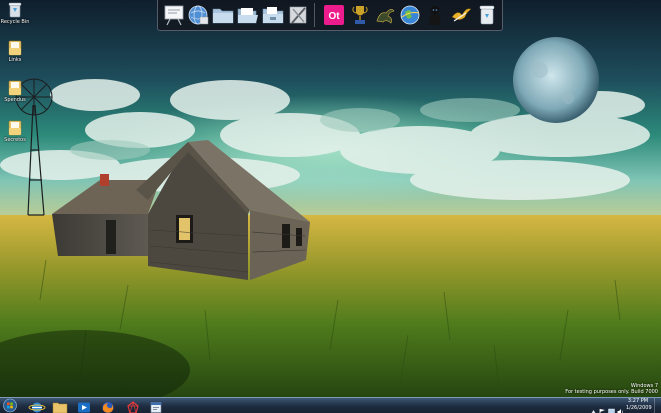  I want to click on volume-button, so click(620, 407).